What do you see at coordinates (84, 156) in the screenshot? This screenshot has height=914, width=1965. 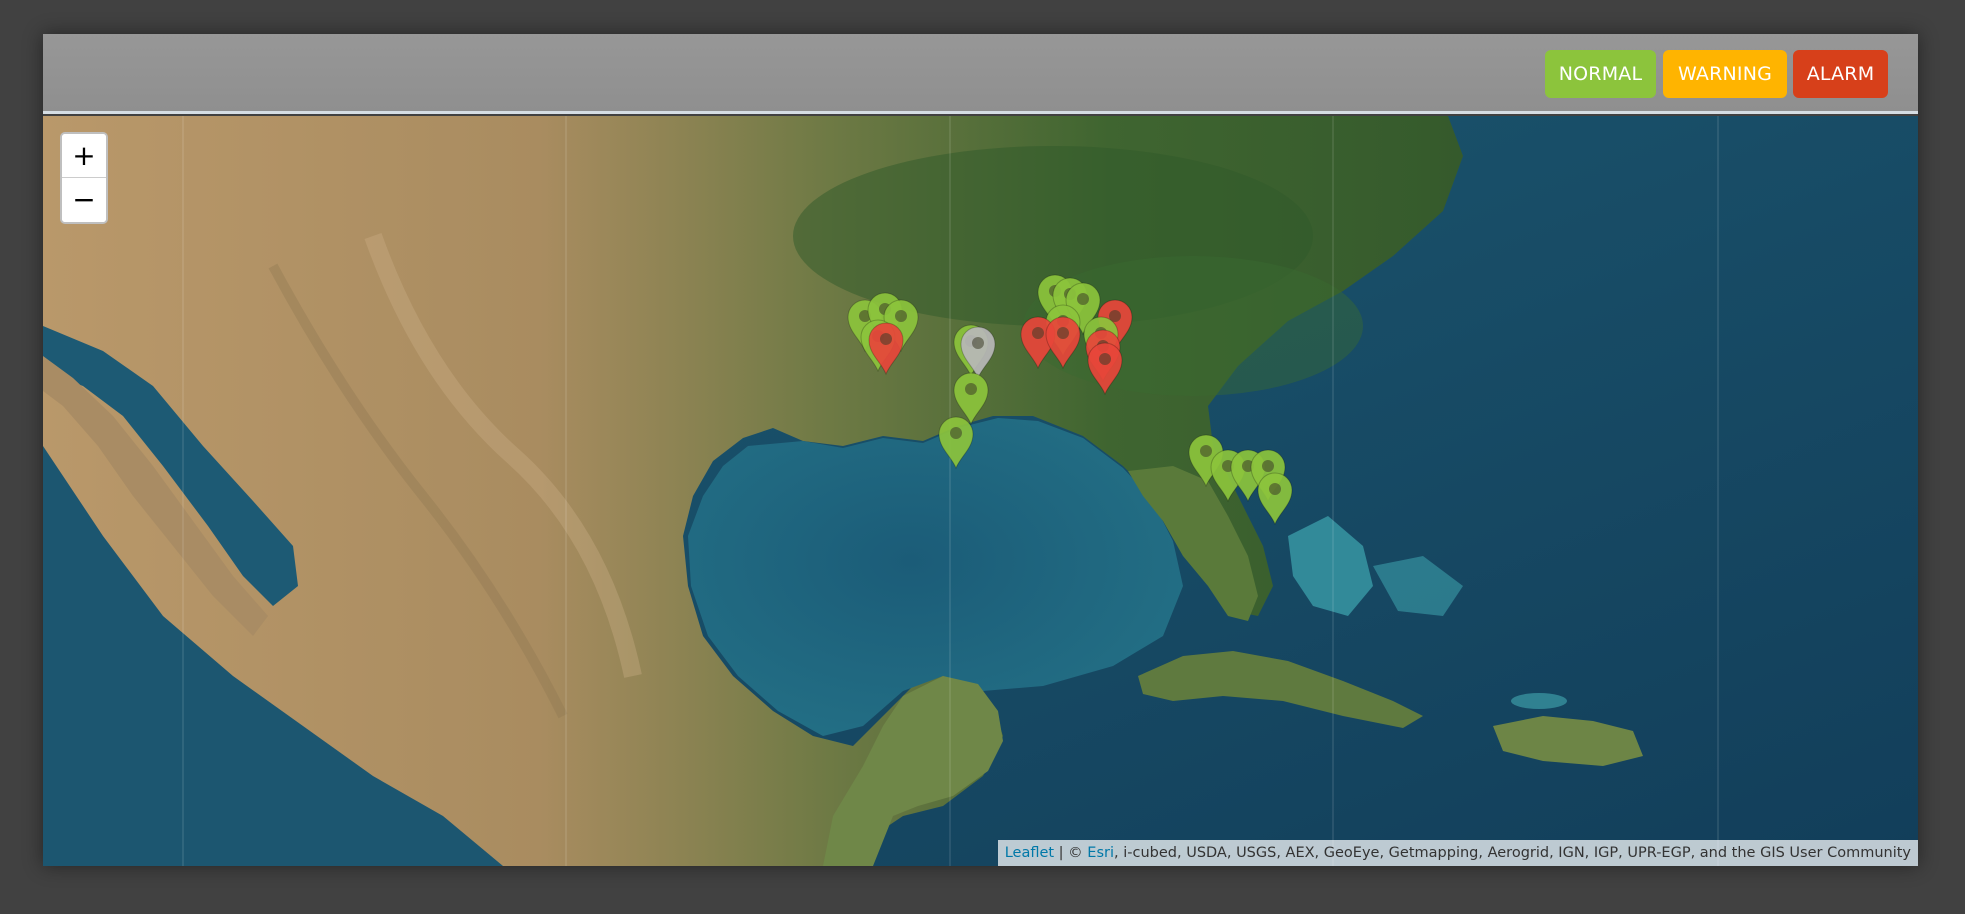 I see `zoom-in-button: +` at bounding box center [84, 156].